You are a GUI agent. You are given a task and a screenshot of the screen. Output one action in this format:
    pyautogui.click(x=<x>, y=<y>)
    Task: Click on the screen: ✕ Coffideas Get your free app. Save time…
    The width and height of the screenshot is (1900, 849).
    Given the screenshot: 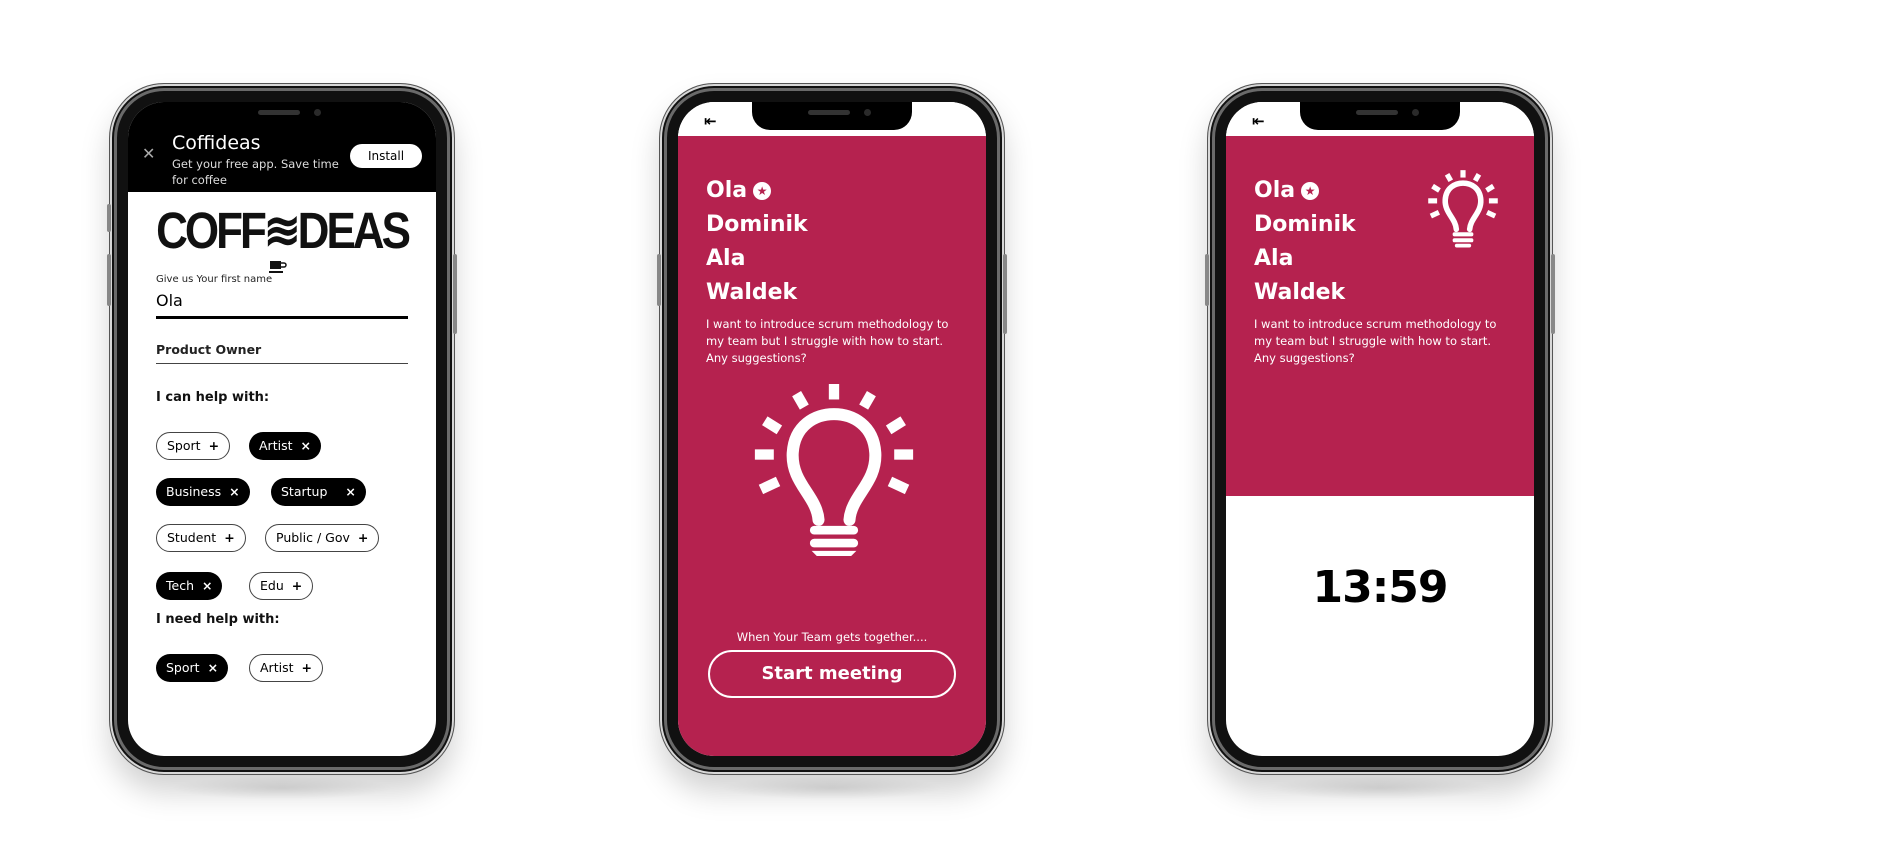 What is the action you would take?
    pyautogui.click(x=282, y=429)
    